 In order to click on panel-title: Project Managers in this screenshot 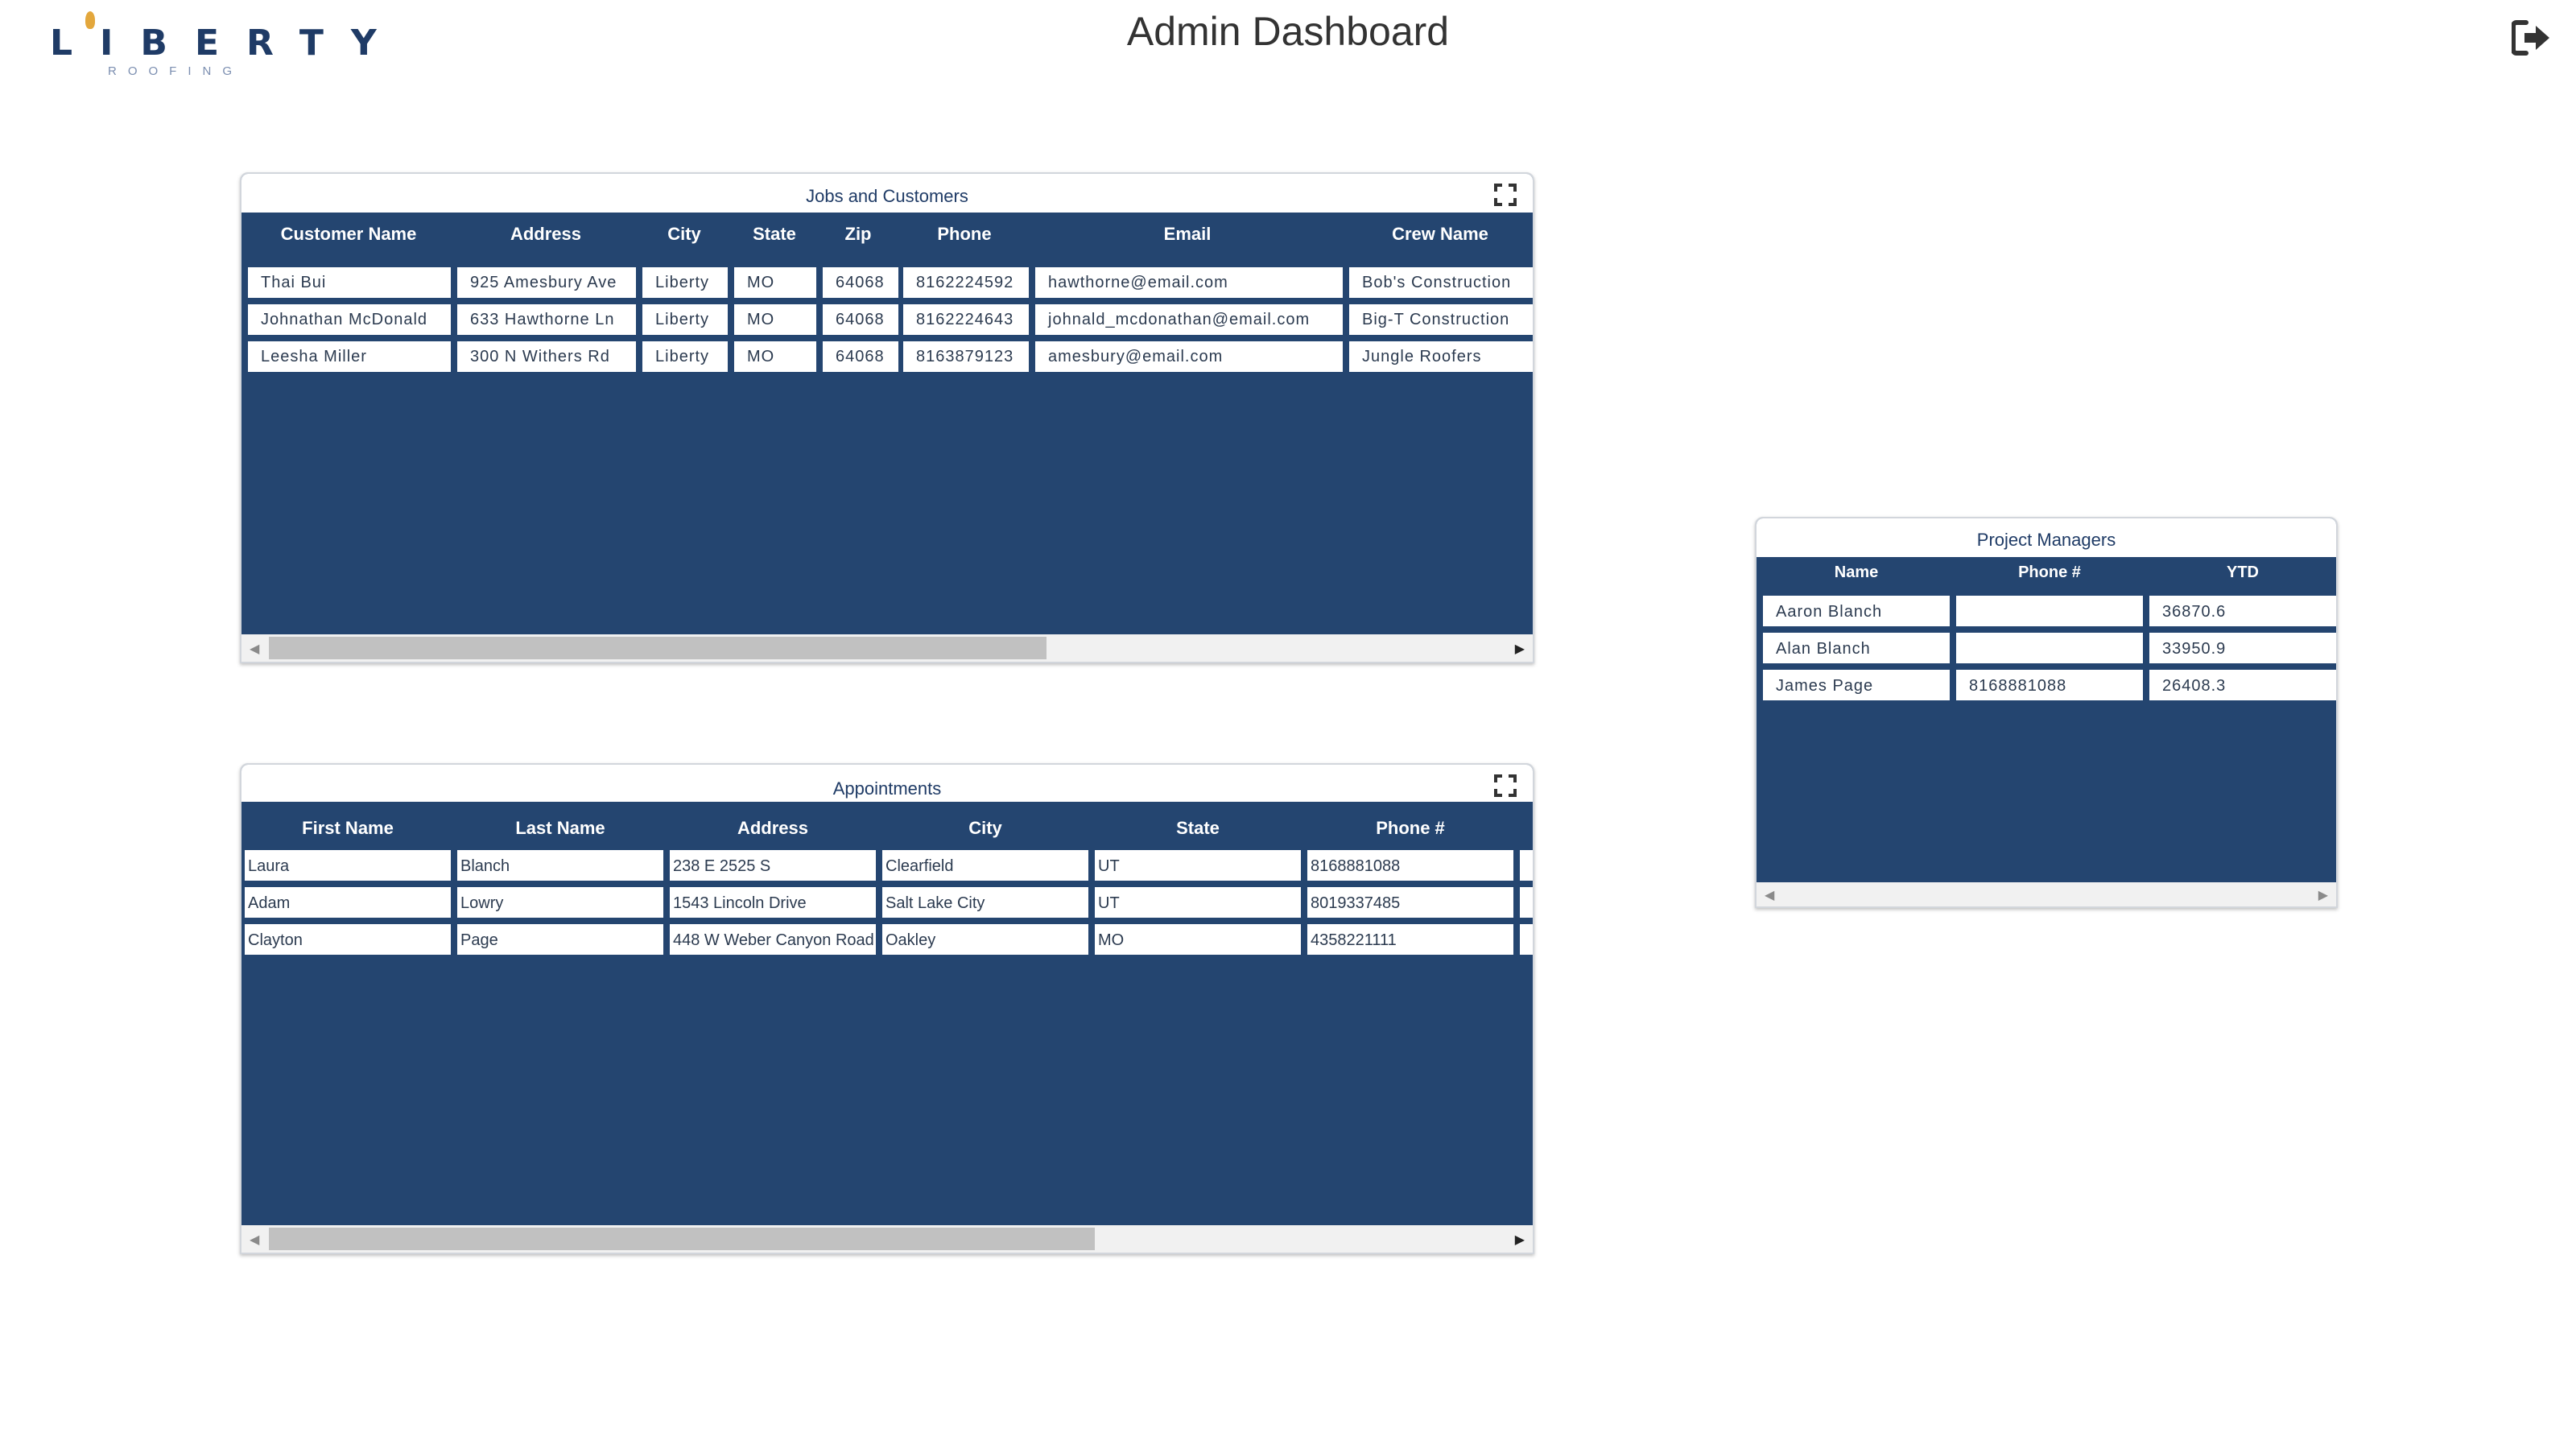, I will do `click(2046, 537)`.